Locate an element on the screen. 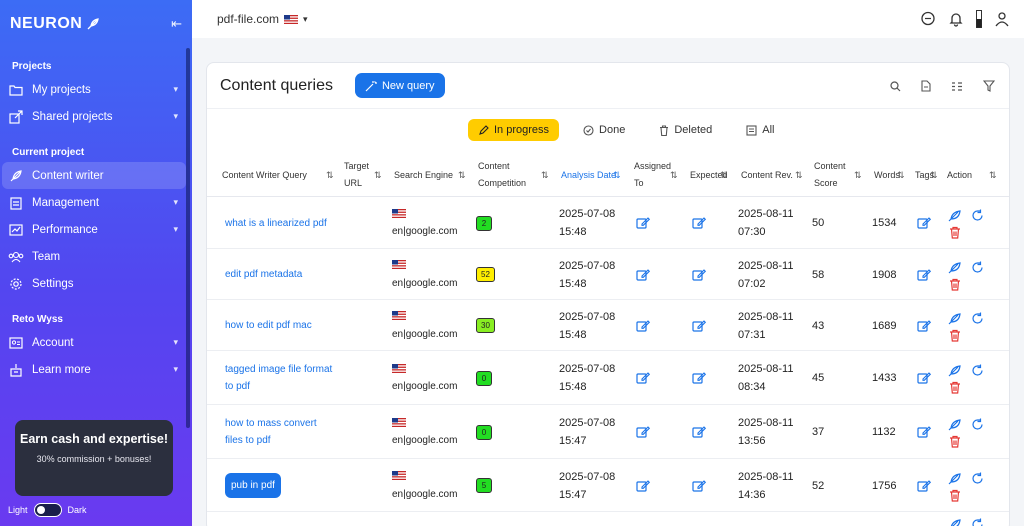 The height and width of the screenshot is (526, 1024). sidebar-item-management: Management ▾ is located at coordinates (96, 202).